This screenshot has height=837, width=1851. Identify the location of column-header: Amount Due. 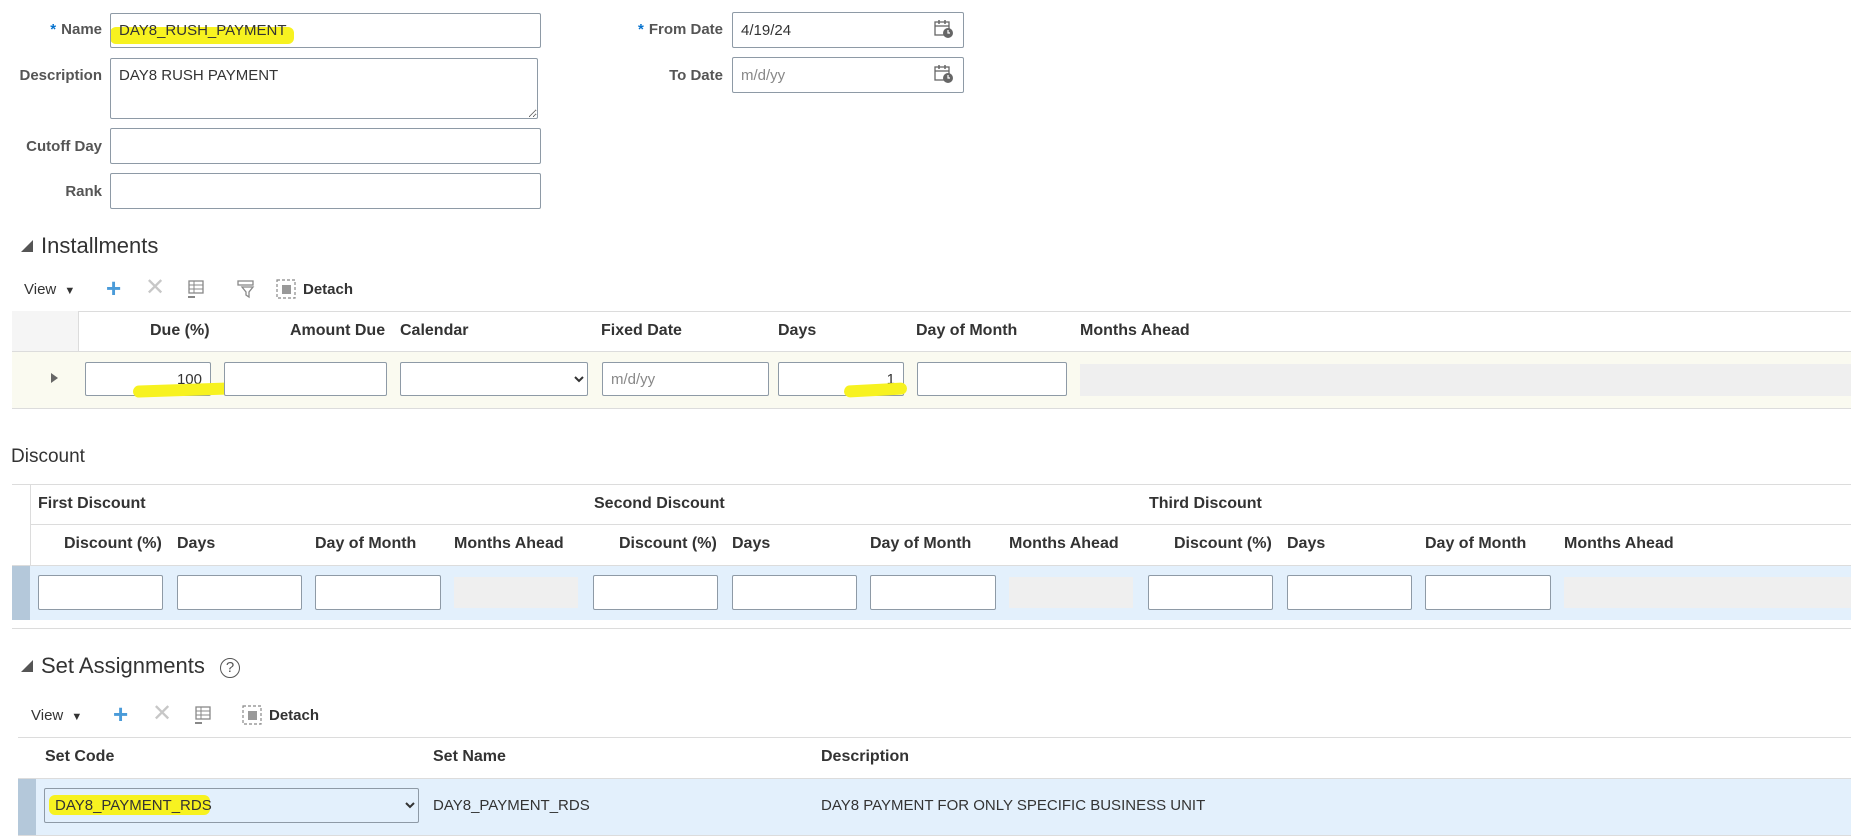
(338, 330).